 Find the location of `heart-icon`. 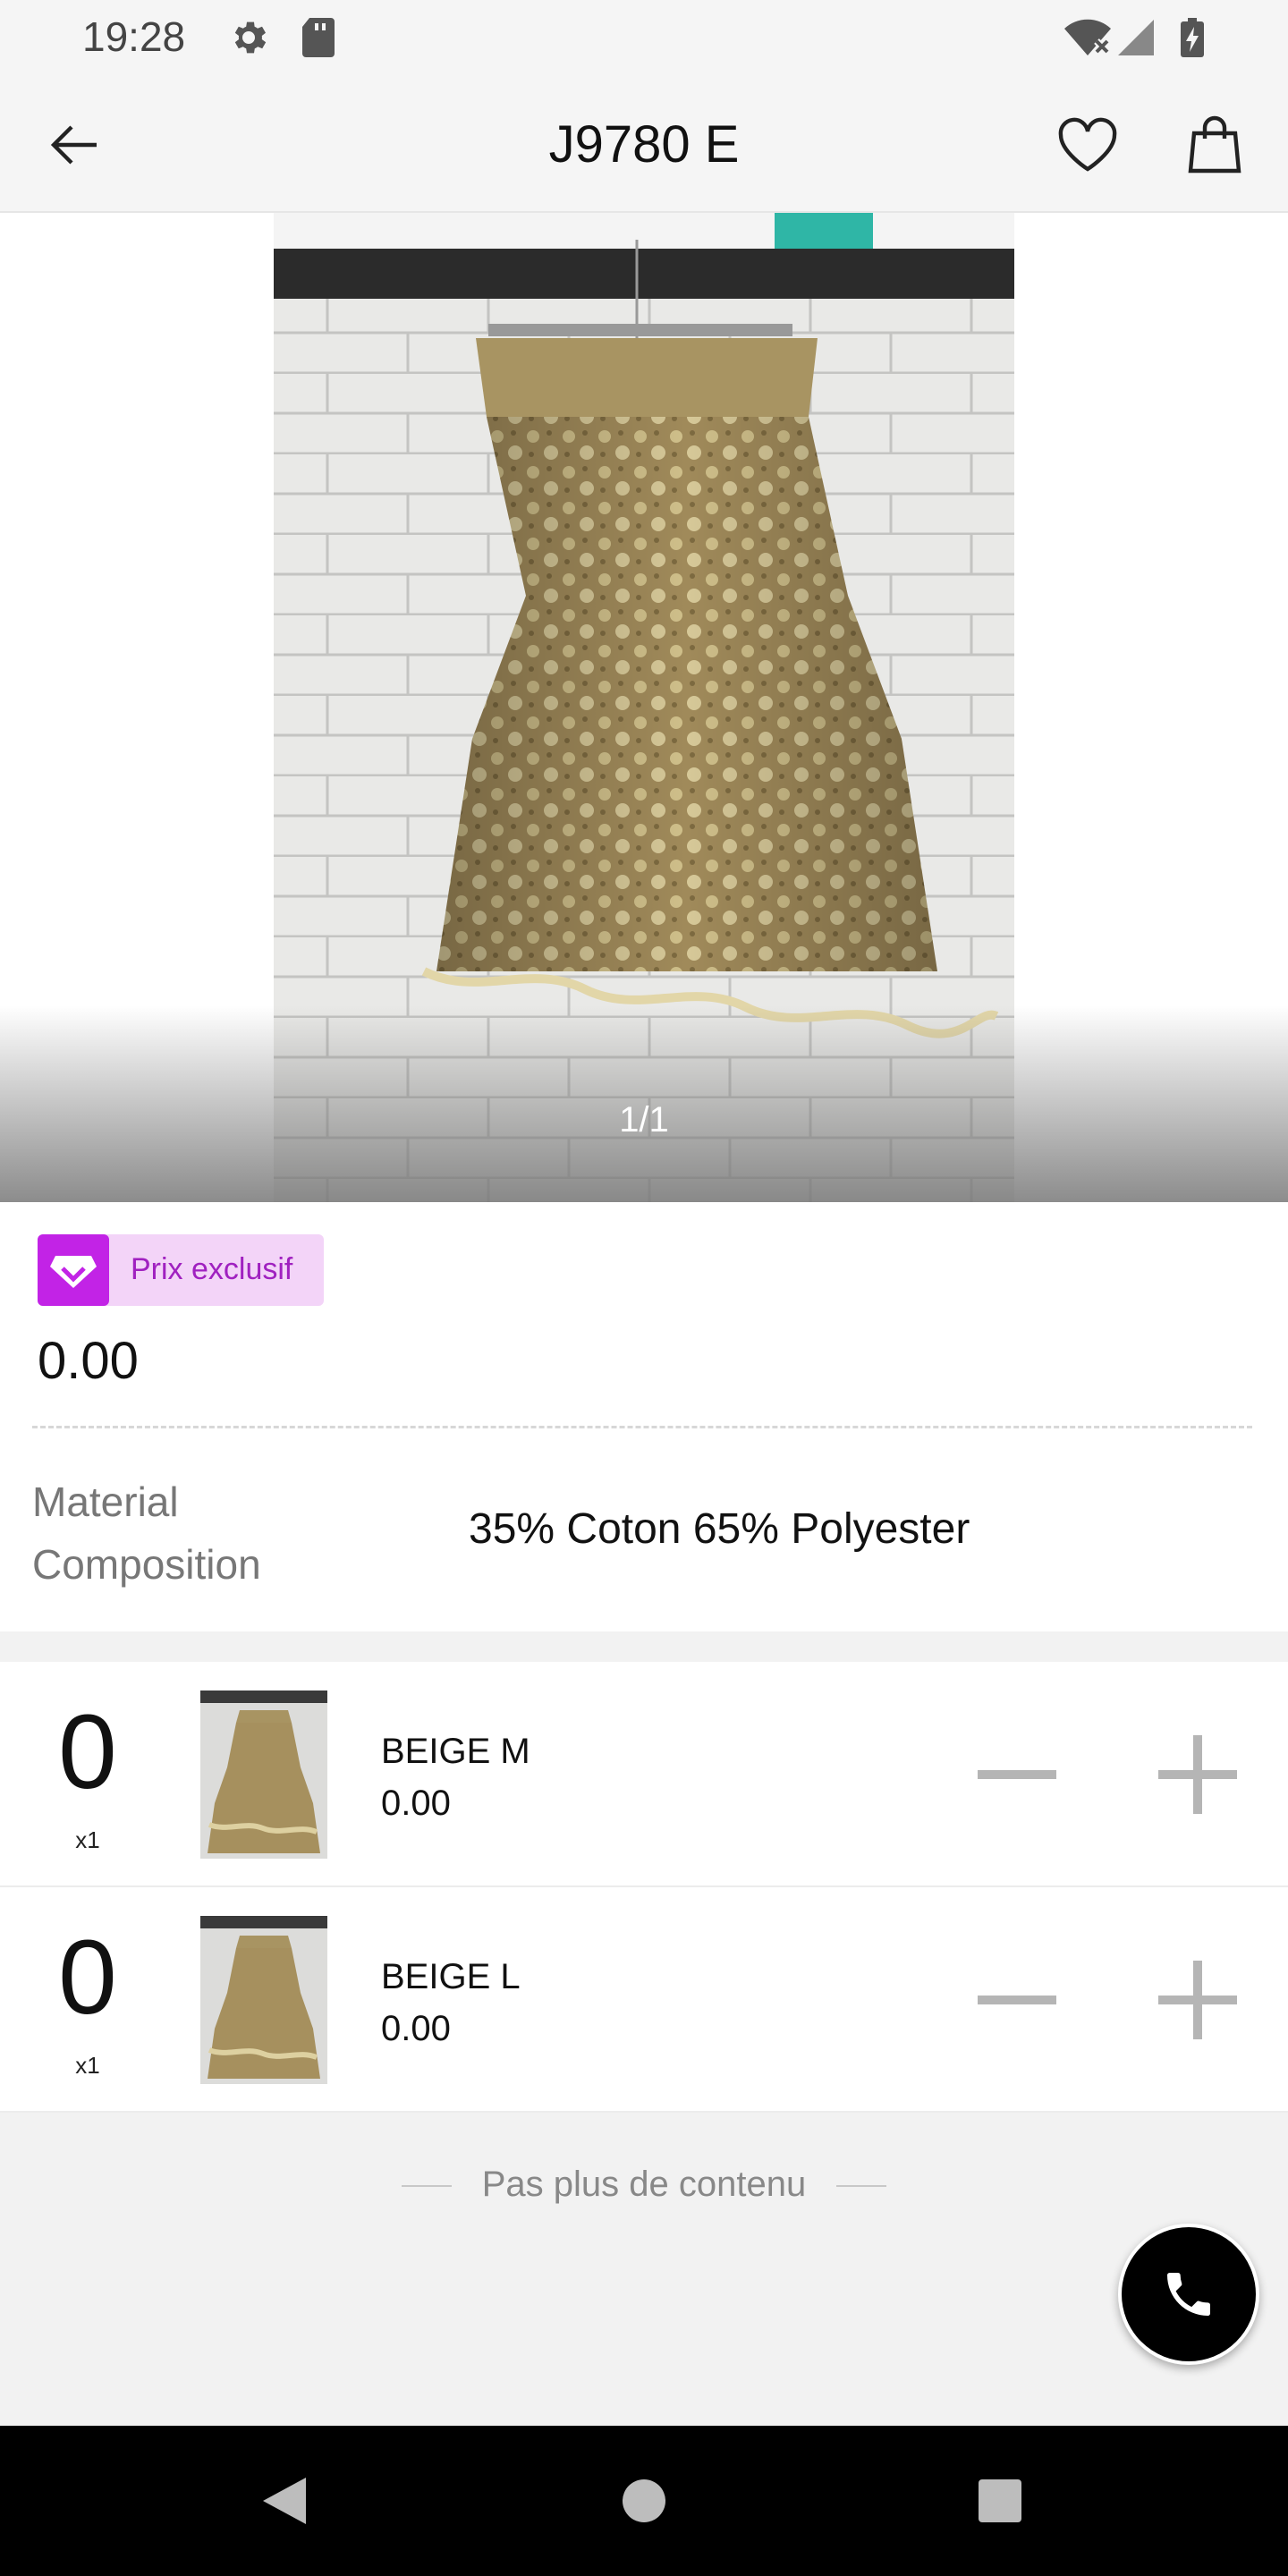

heart-icon is located at coordinates (1087, 144).